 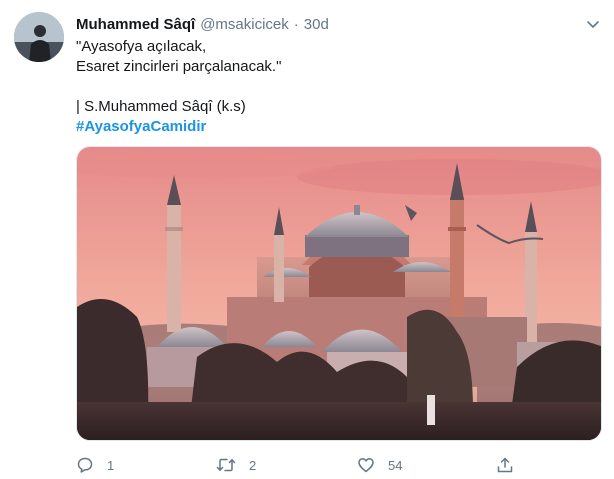 What do you see at coordinates (395, 465) in the screenshot?
I see `like-count: 54` at bounding box center [395, 465].